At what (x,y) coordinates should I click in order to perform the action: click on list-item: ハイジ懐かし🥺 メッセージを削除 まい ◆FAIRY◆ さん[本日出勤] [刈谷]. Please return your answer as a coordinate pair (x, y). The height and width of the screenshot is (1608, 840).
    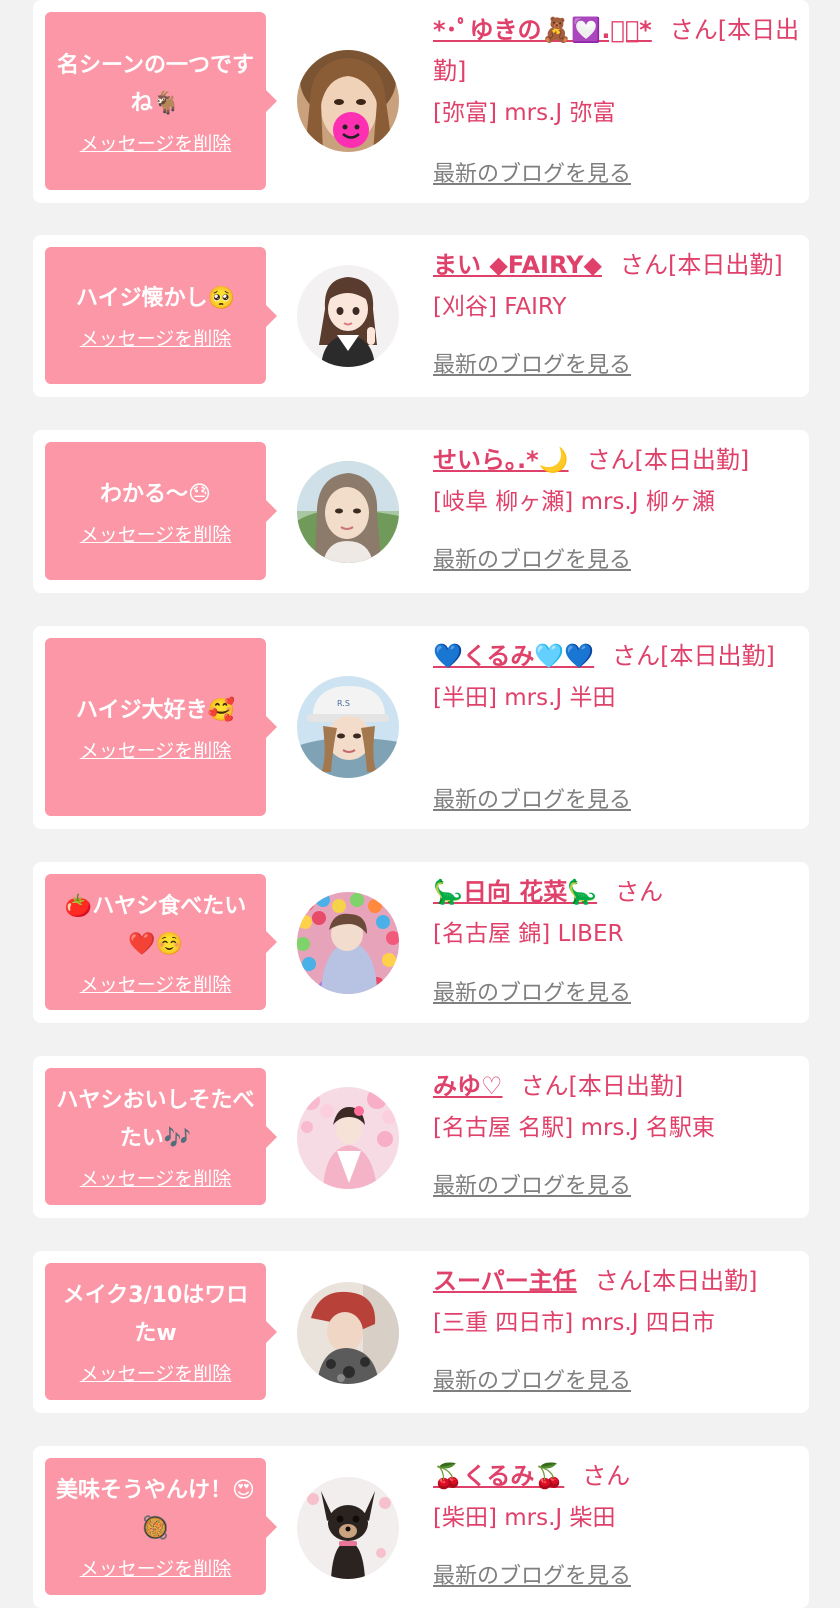
    Looking at the image, I should click on (421, 316).